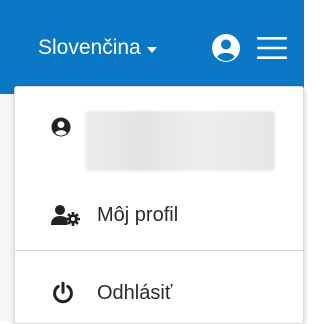  I want to click on page-background-edge, so click(6, 208).